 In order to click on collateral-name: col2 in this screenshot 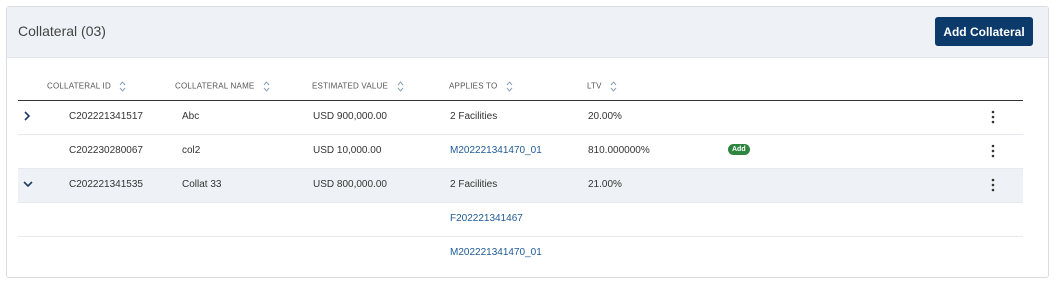, I will do `click(191, 150)`.